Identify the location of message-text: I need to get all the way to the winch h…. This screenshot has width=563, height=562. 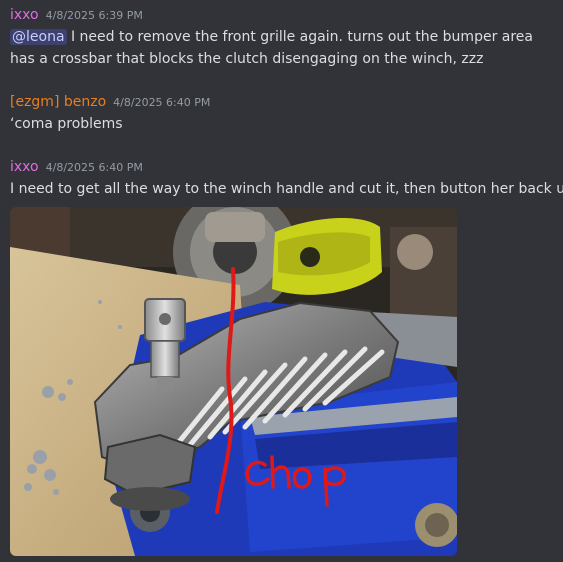
(286, 189).